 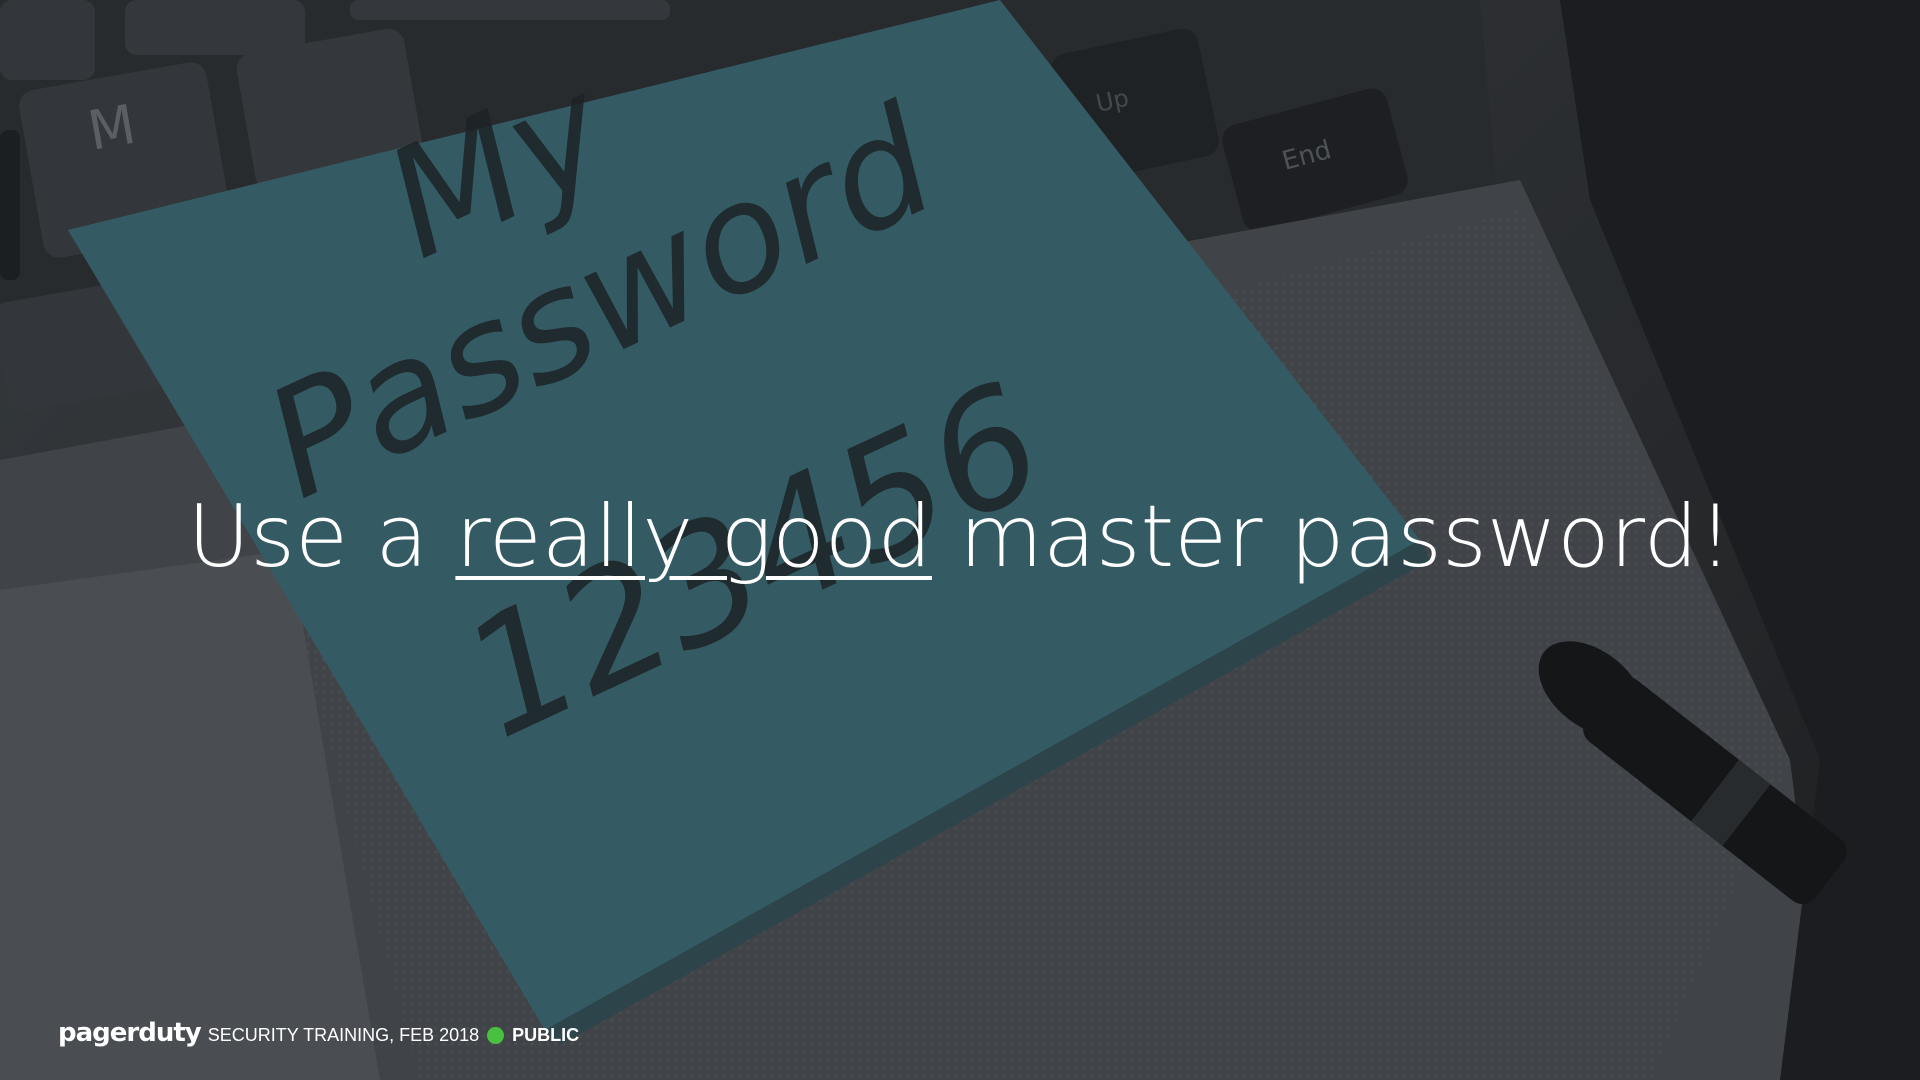 What do you see at coordinates (693, 537) in the screenshot?
I see `headline-emphasis: really good` at bounding box center [693, 537].